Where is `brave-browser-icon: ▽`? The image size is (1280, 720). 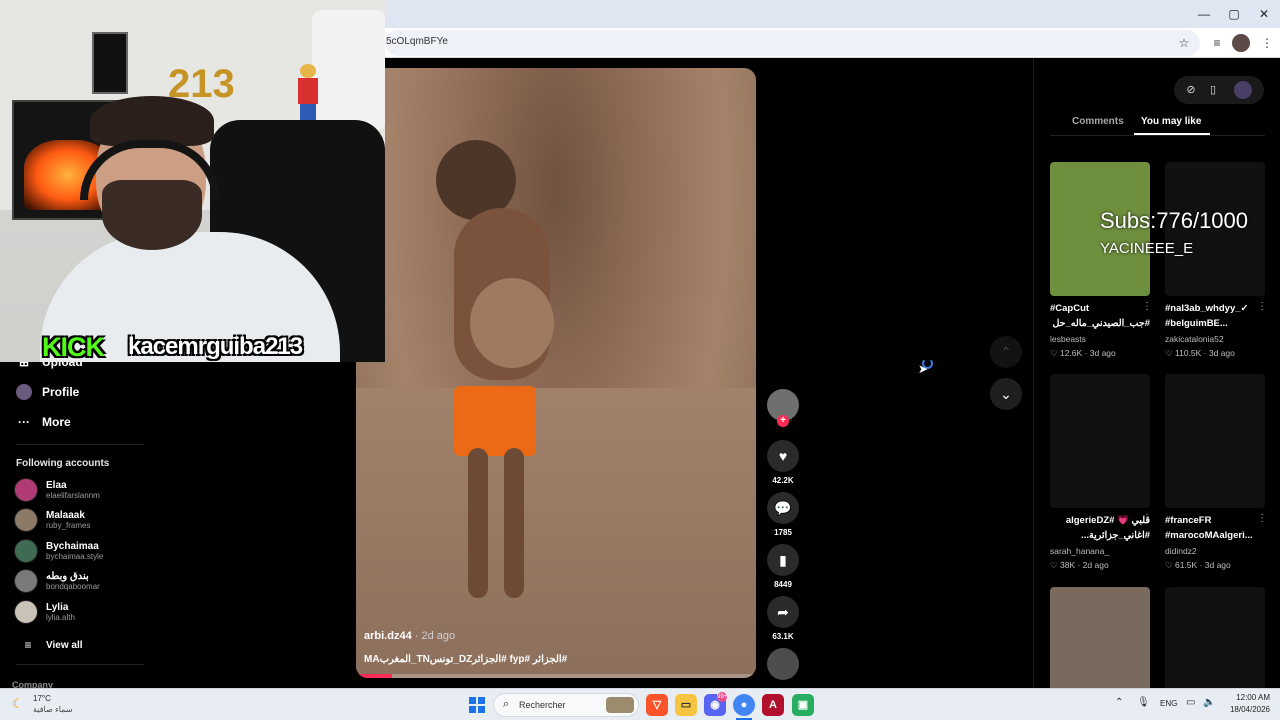 brave-browser-icon: ▽ is located at coordinates (657, 705).